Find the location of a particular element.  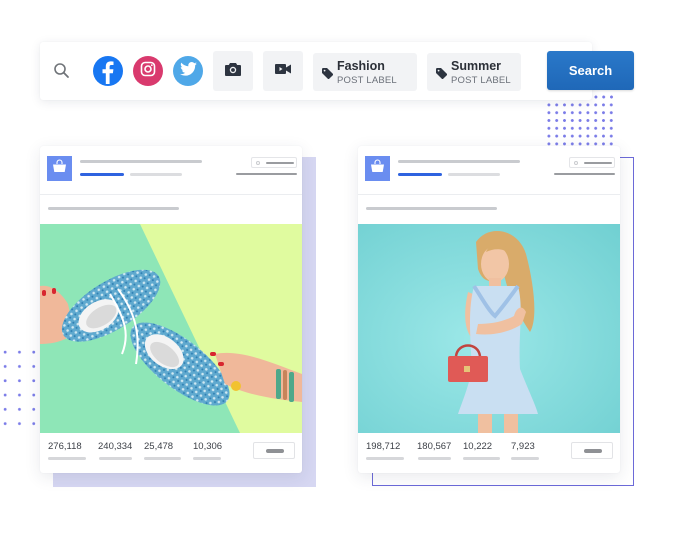

facebook-icon is located at coordinates (108, 71).